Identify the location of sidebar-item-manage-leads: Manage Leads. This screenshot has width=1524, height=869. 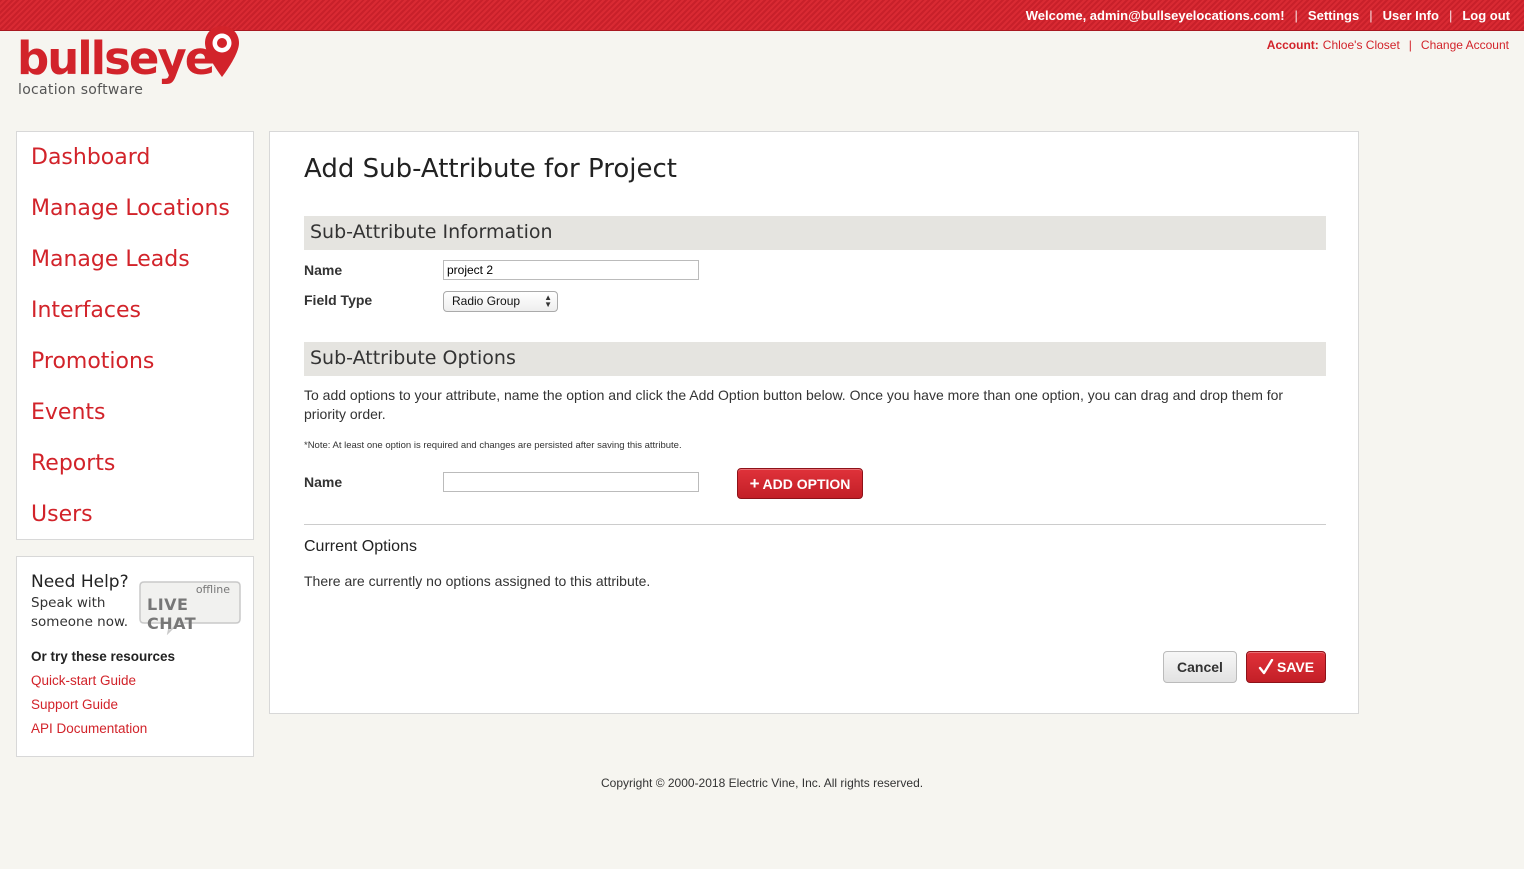
(110, 259).